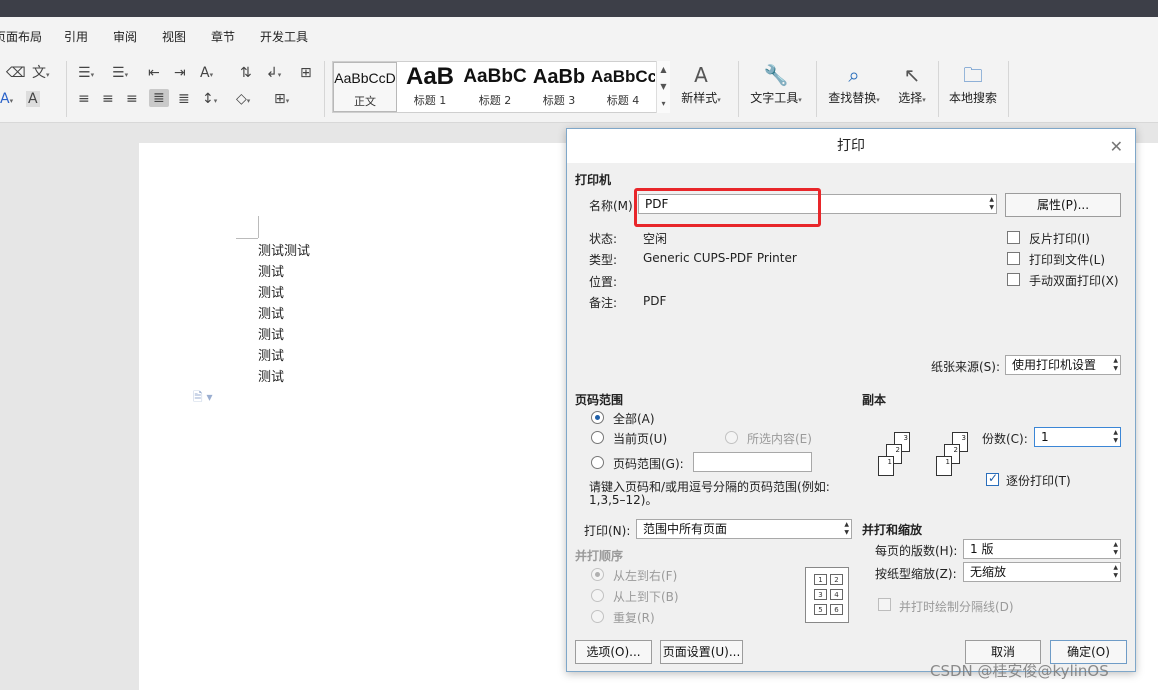 This screenshot has width=1158, height=690. What do you see at coordinates (597, 574) in the screenshot?
I see `left-to-right-radio` at bounding box center [597, 574].